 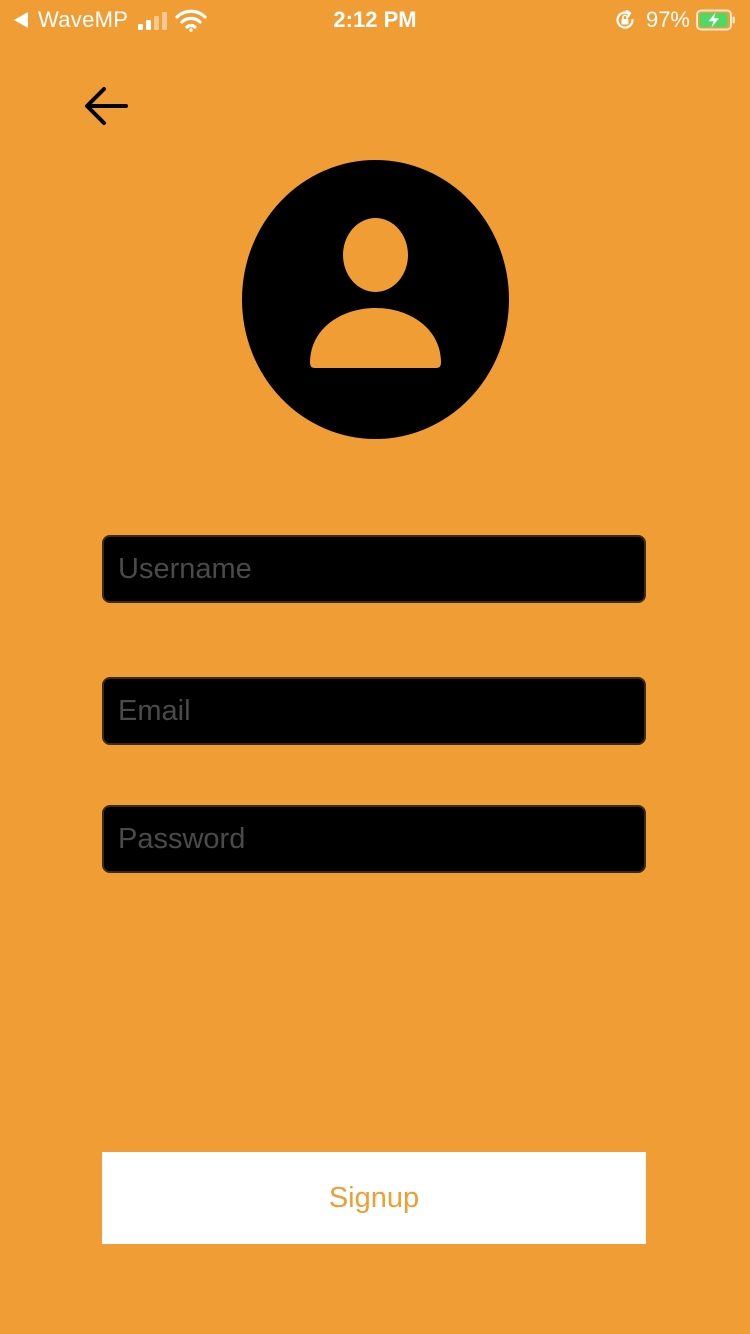 I want to click on battery-percentage: 97%, so click(x=667, y=19).